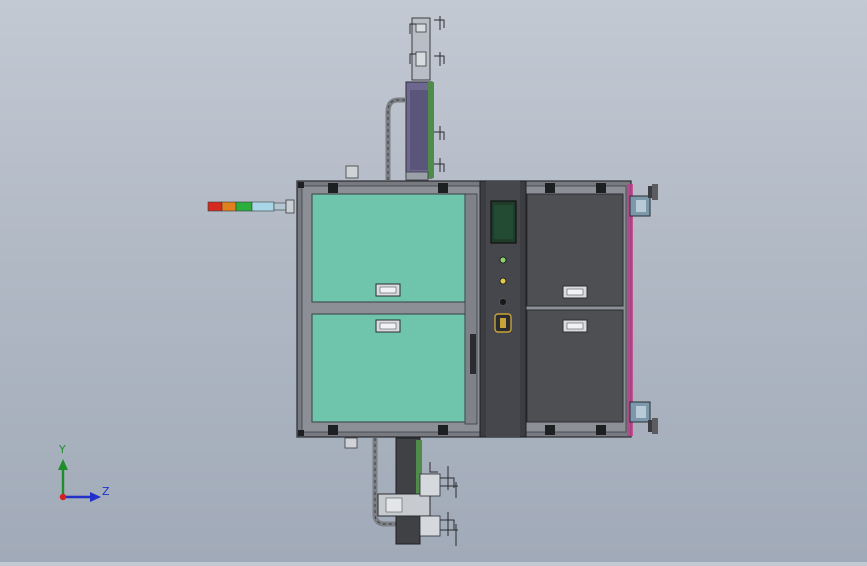  Describe the element at coordinates (395, 138) in the screenshot. I see `cable-chain` at that location.